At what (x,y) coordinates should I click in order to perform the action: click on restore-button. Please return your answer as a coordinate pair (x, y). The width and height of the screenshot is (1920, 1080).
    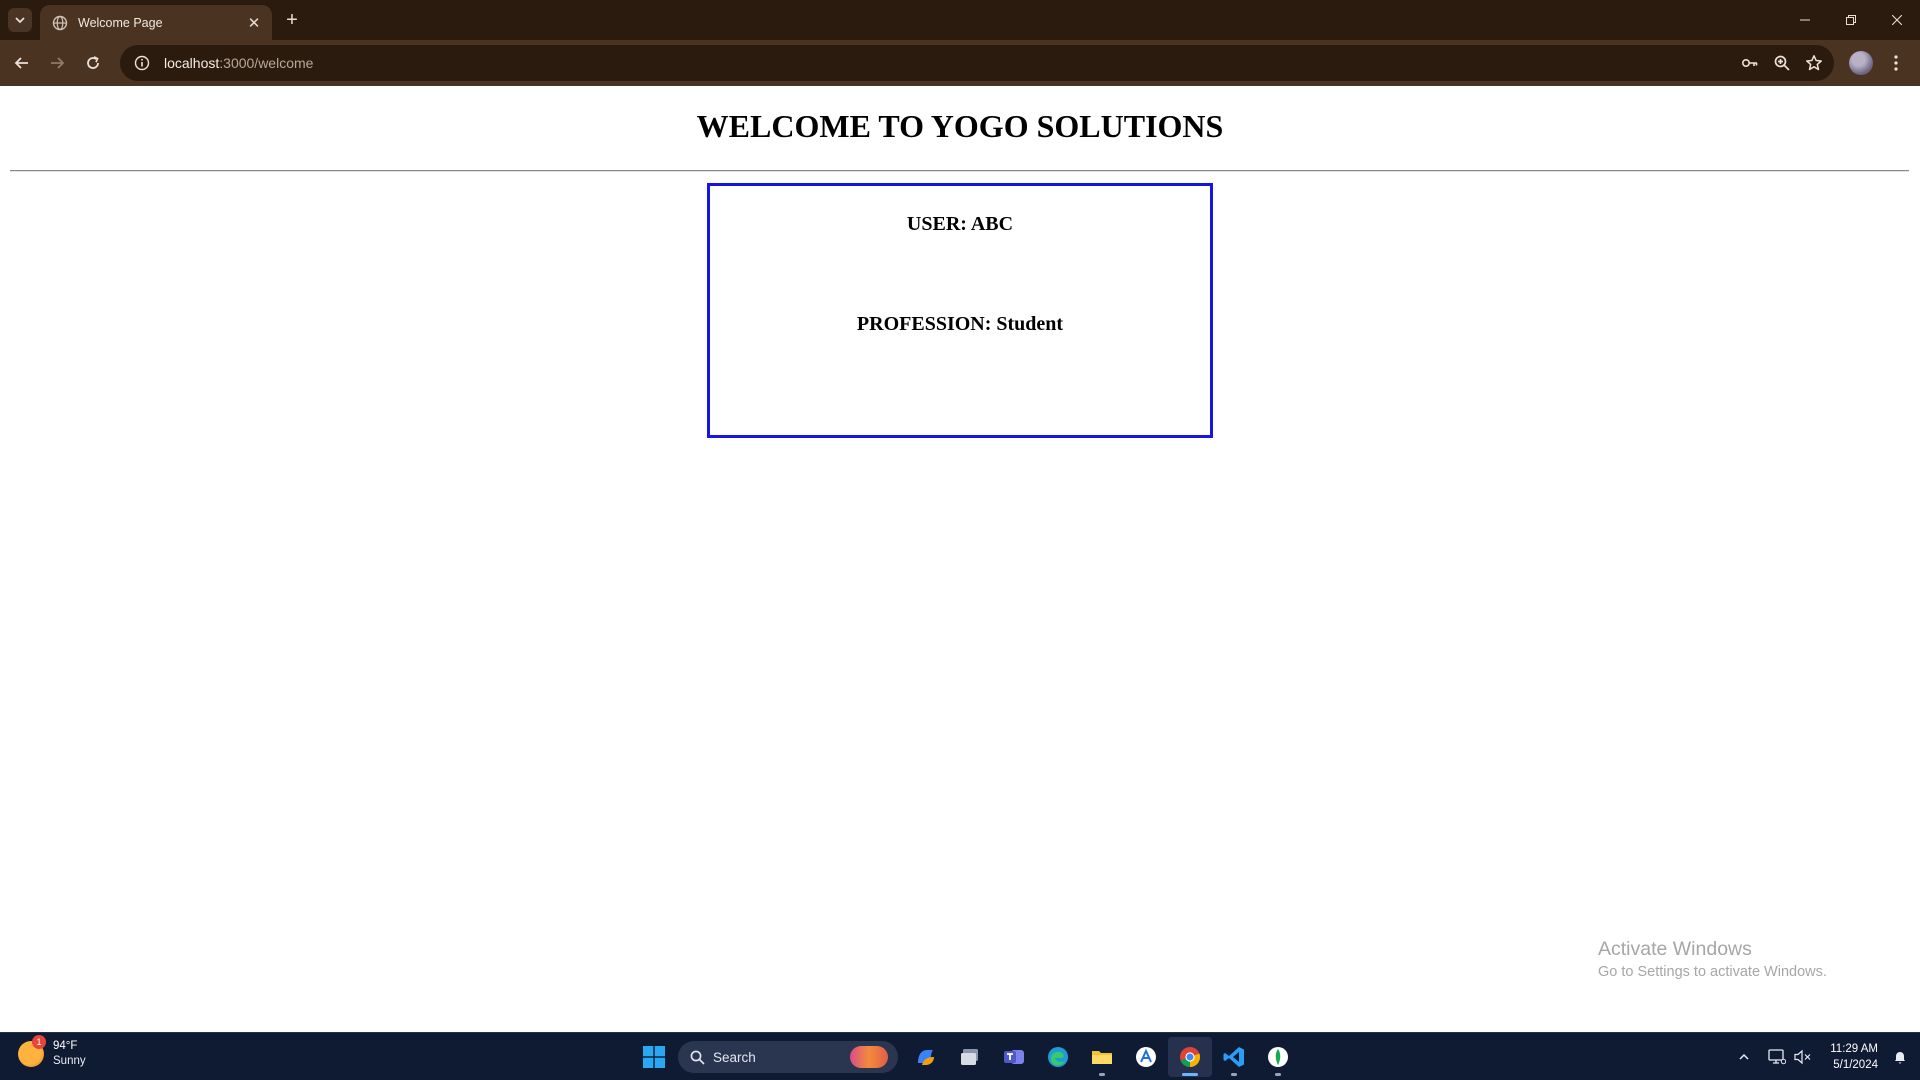
    Looking at the image, I should click on (1851, 20).